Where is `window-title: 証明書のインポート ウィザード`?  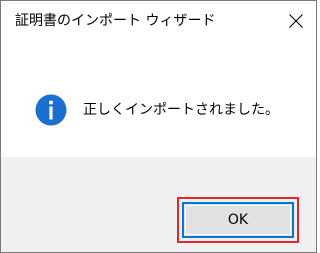 window-title: 証明書のインポート ウィザード is located at coordinates (115, 21).